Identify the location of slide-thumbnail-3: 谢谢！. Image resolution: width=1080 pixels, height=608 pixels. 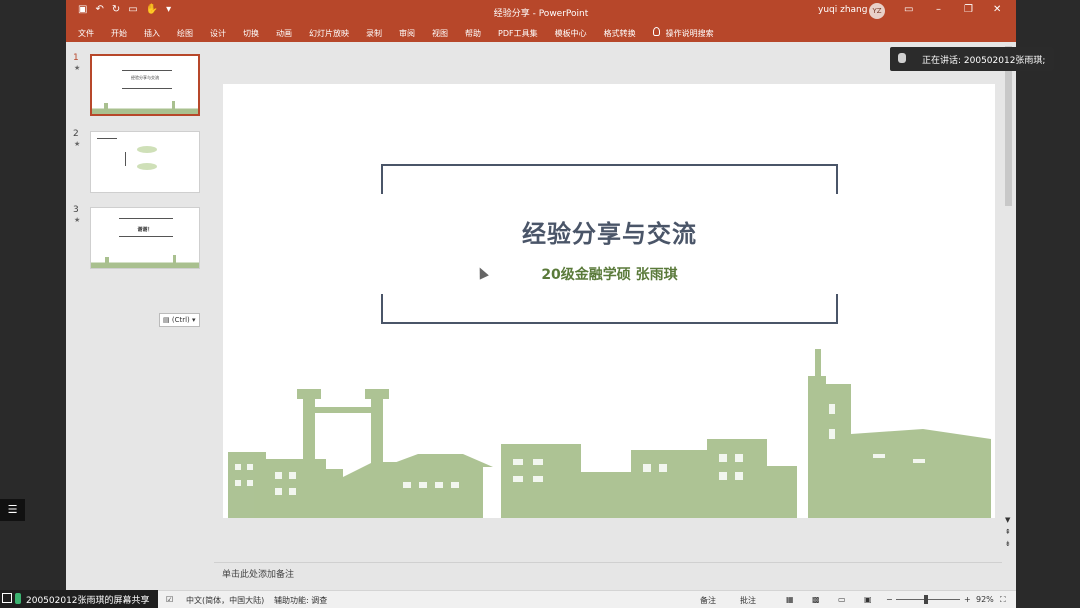
(145, 238).